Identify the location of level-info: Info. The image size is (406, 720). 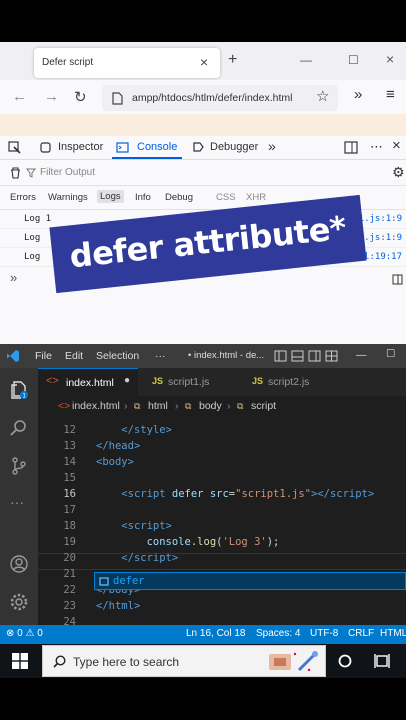
(143, 197).